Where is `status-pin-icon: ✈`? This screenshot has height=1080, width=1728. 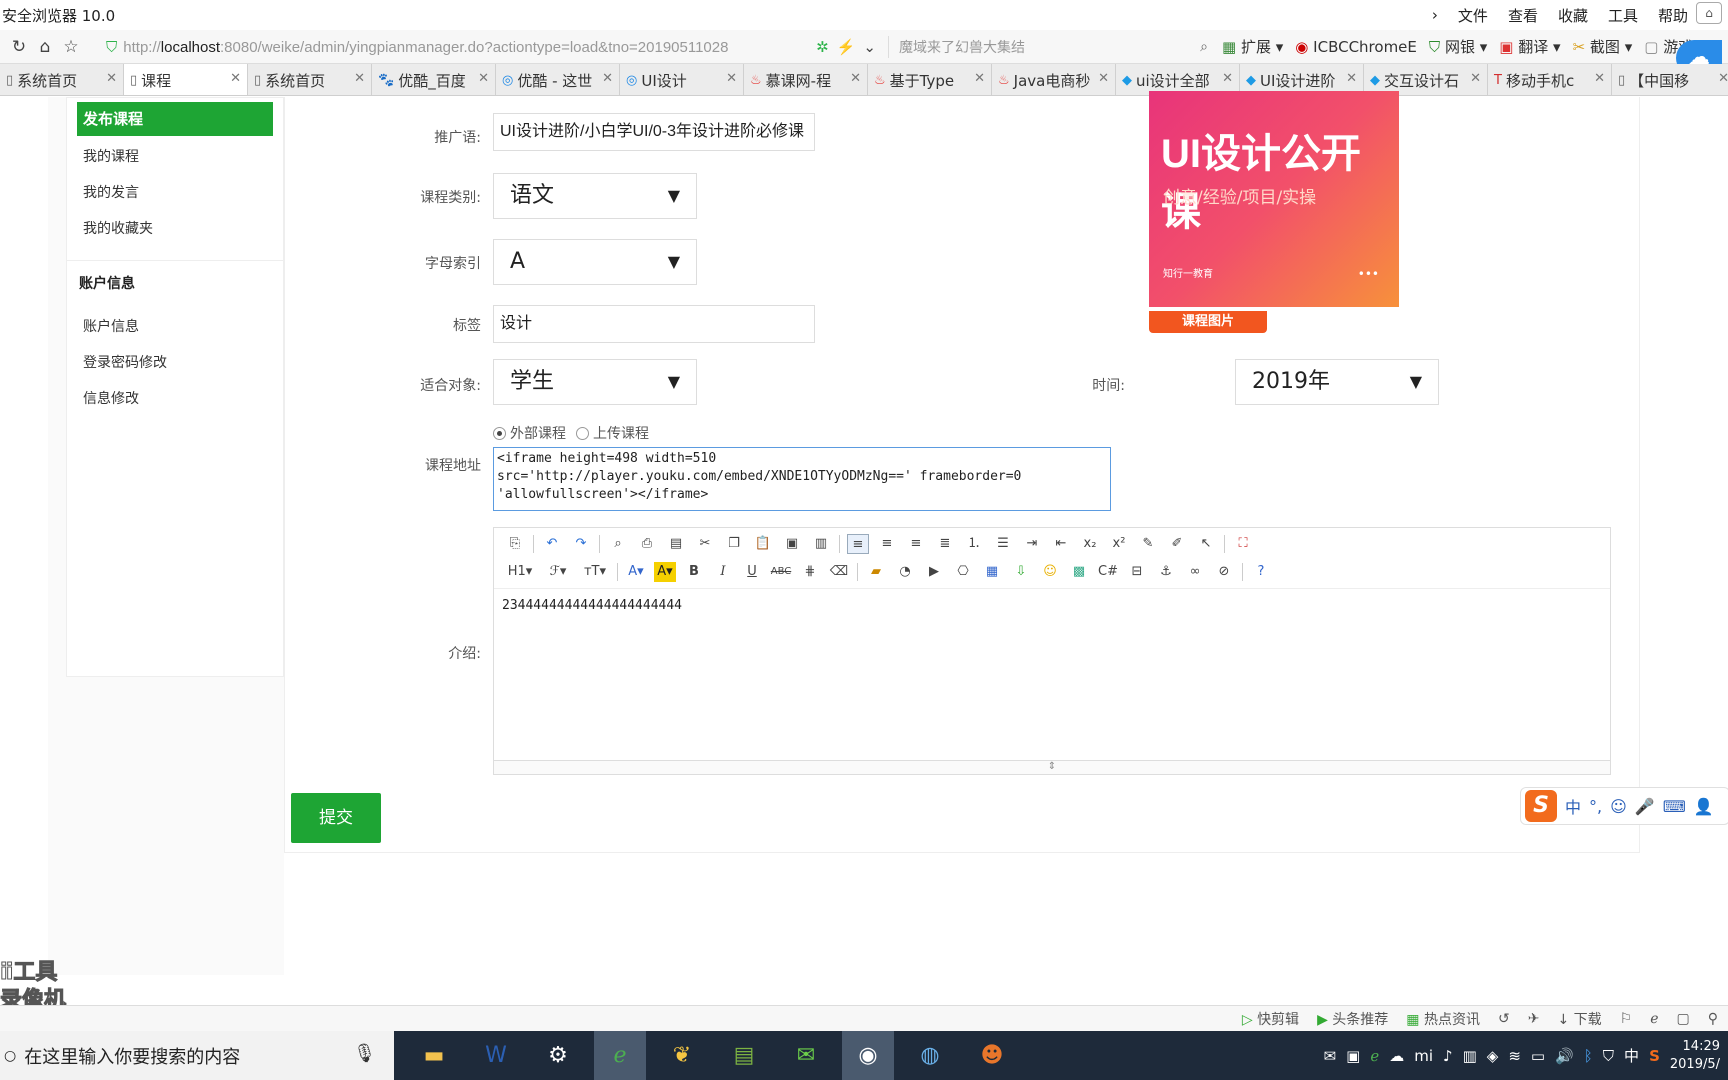
status-pin-icon: ✈ is located at coordinates (1534, 1019).